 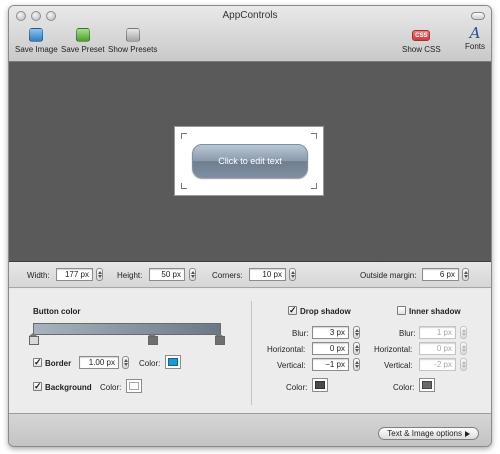 What do you see at coordinates (57, 311) in the screenshot?
I see `button-color-label: Button color` at bounding box center [57, 311].